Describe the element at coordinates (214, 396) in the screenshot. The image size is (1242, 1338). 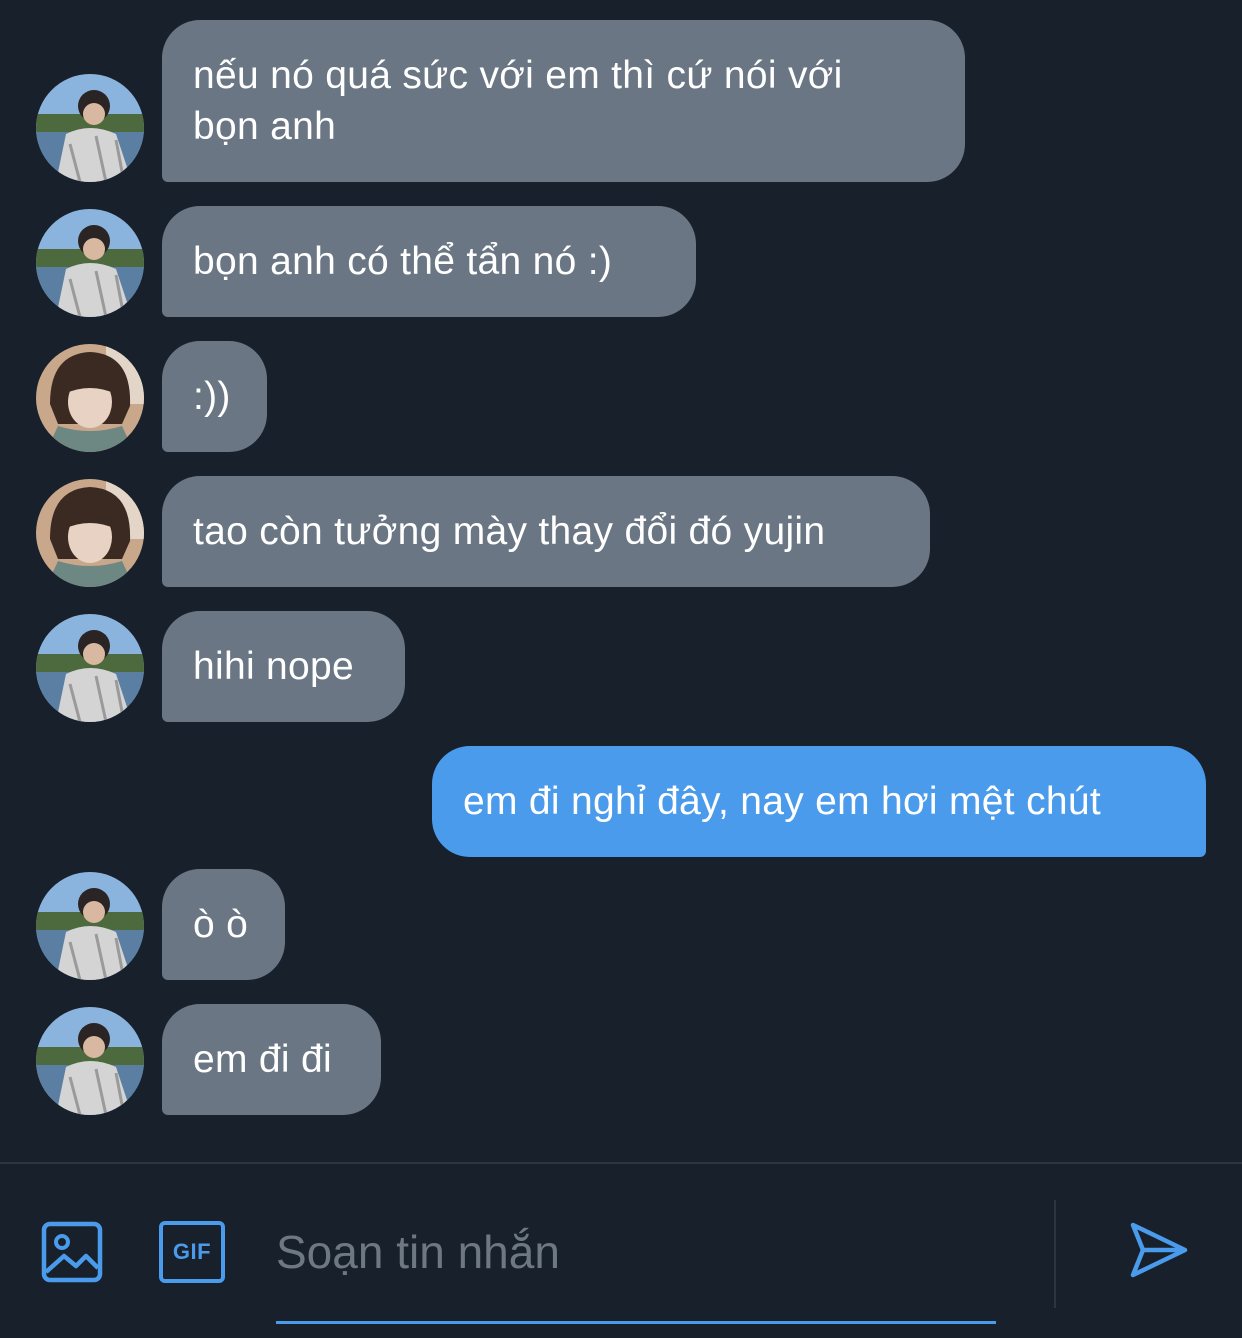
I see `message-bubble: :))` at that location.